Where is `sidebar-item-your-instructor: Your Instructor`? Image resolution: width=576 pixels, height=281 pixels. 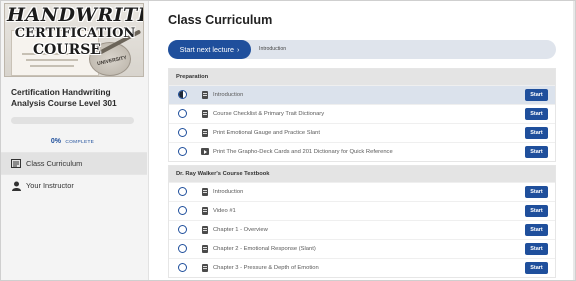 sidebar-item-your-instructor: Your Instructor is located at coordinates (74, 185).